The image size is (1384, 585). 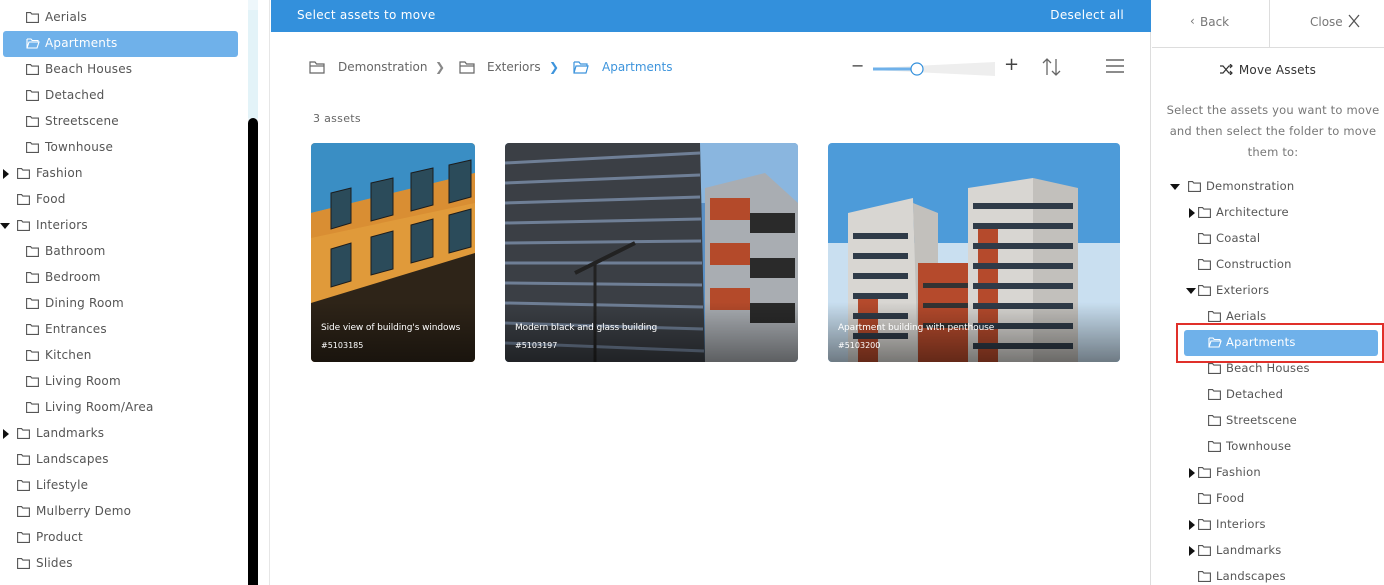 I want to click on close-icon, so click(x=1354, y=21).